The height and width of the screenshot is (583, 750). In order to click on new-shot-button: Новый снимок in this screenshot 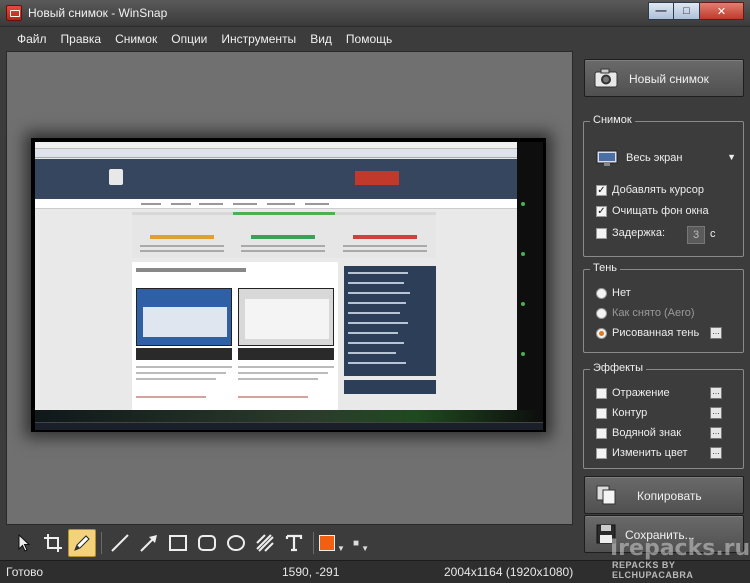, I will do `click(664, 78)`.